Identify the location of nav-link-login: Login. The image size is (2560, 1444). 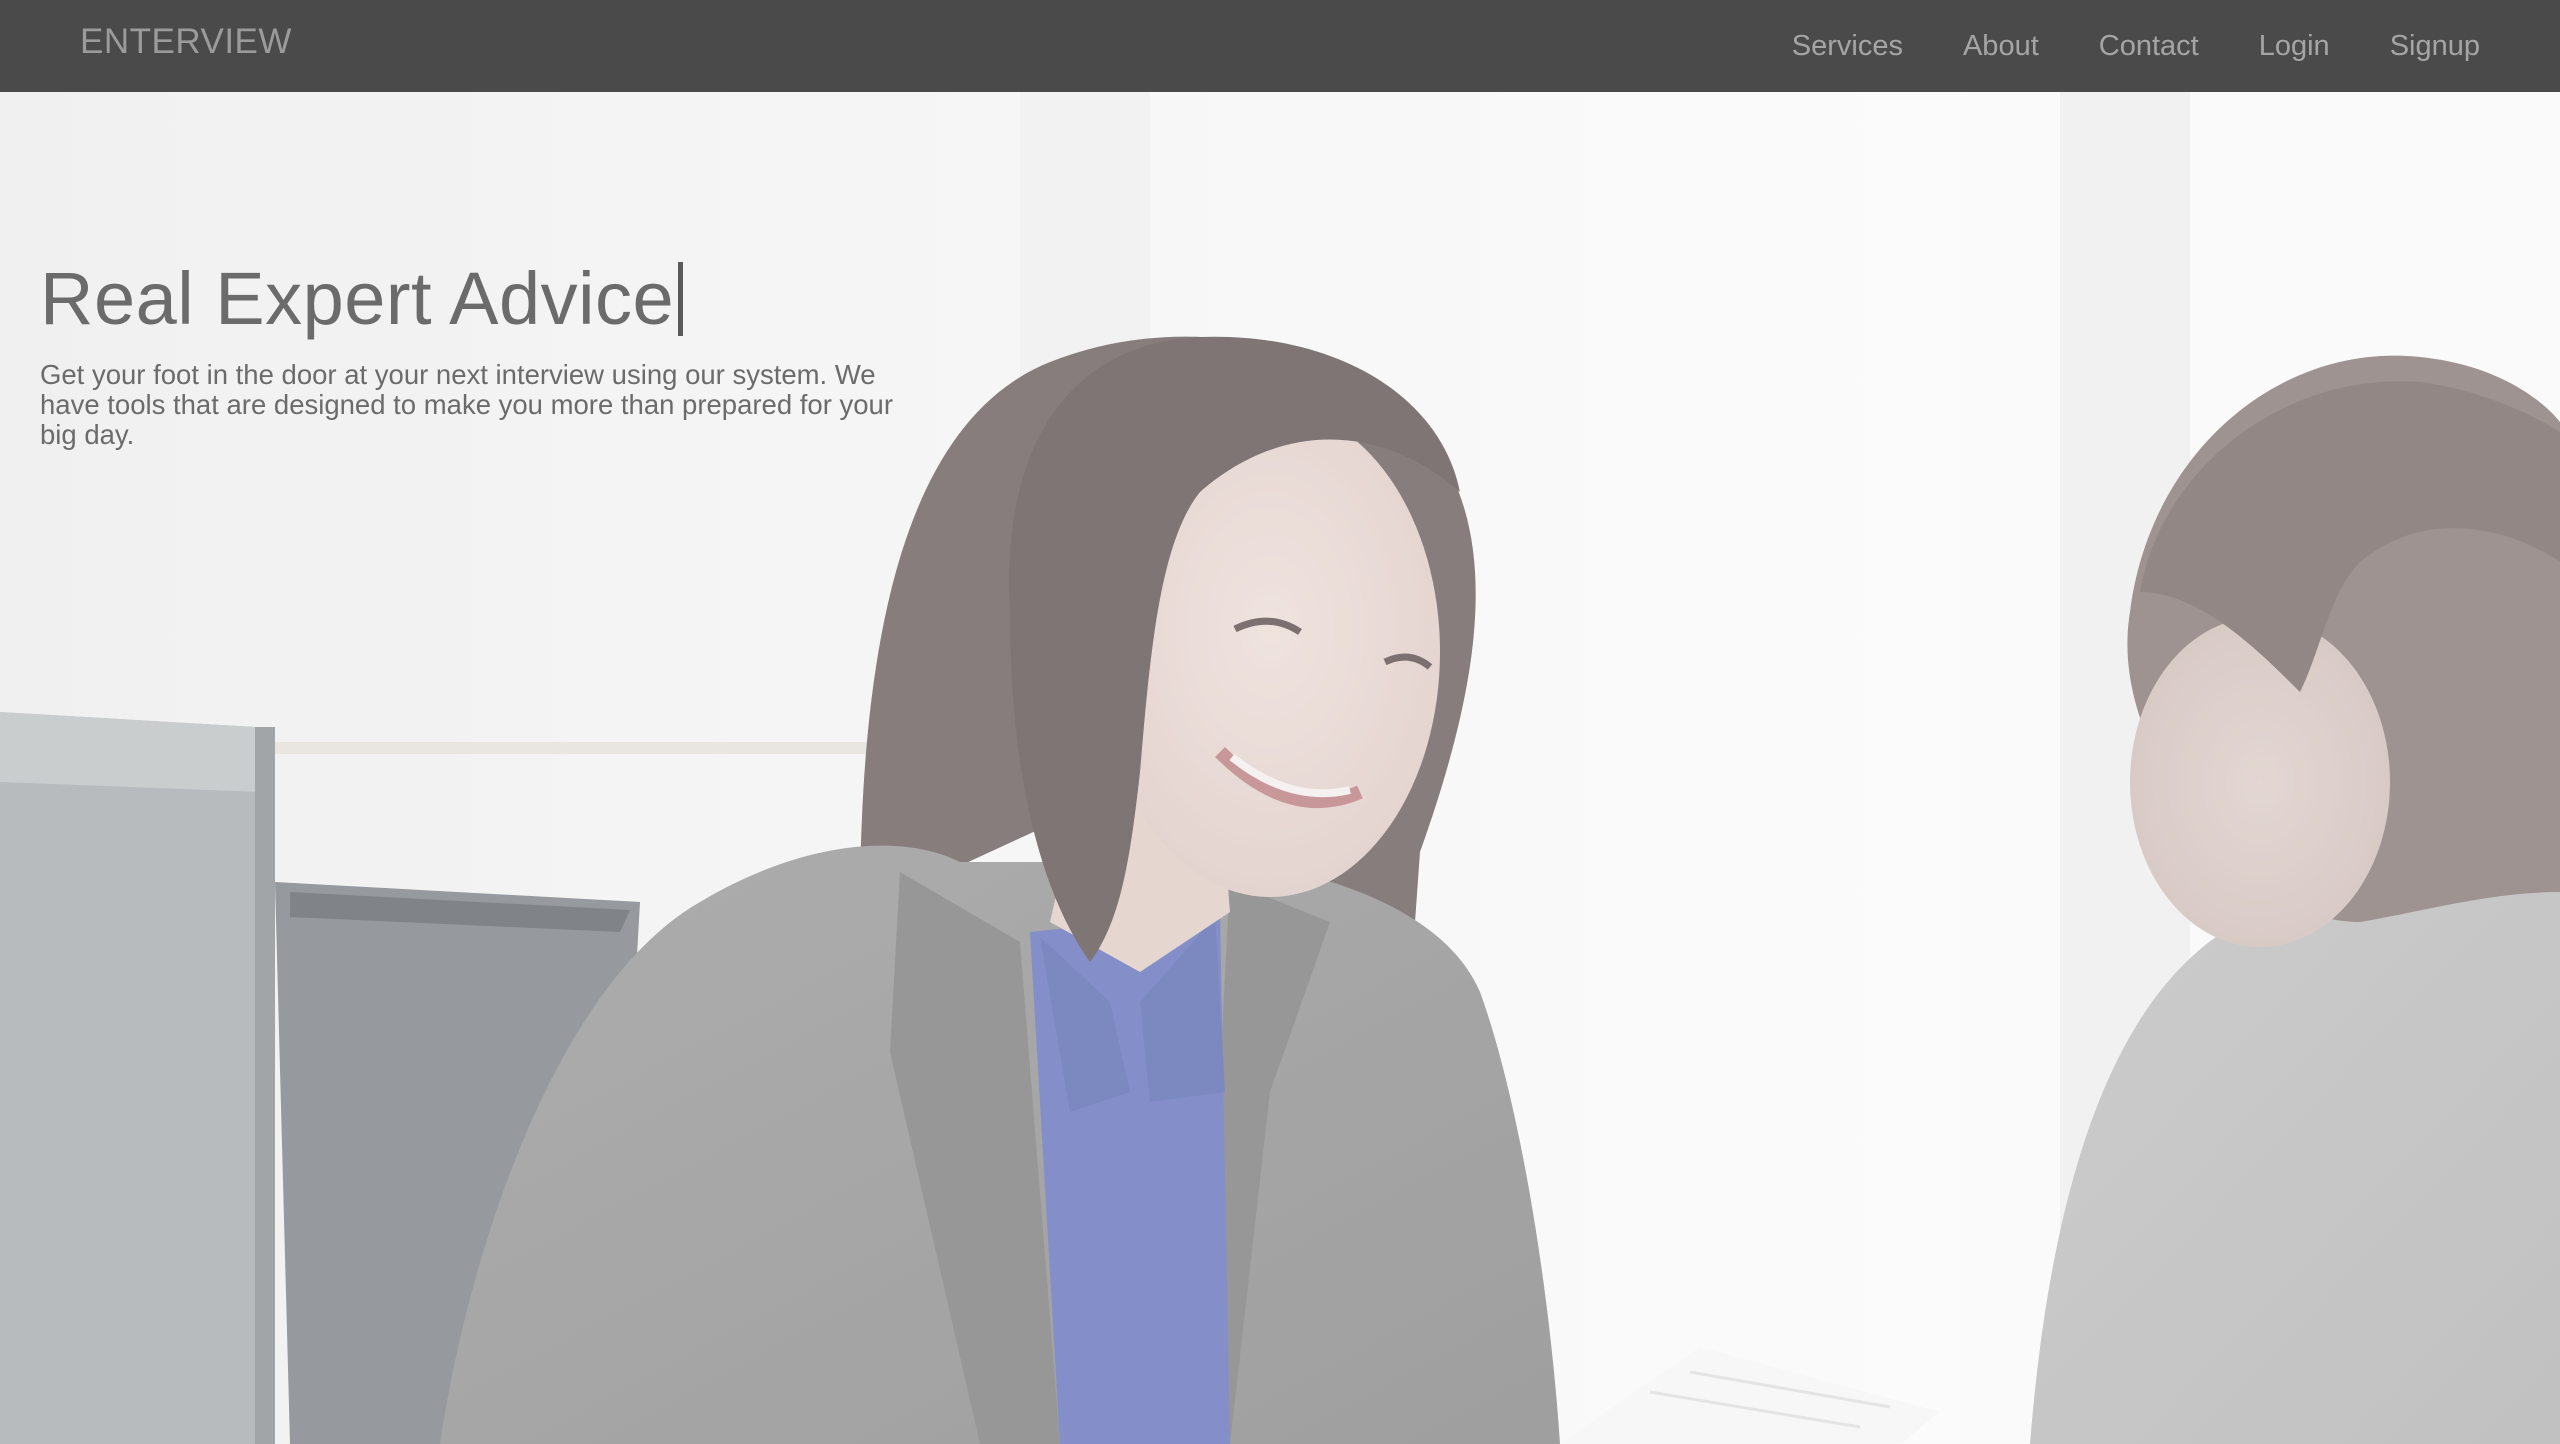
(2294, 46).